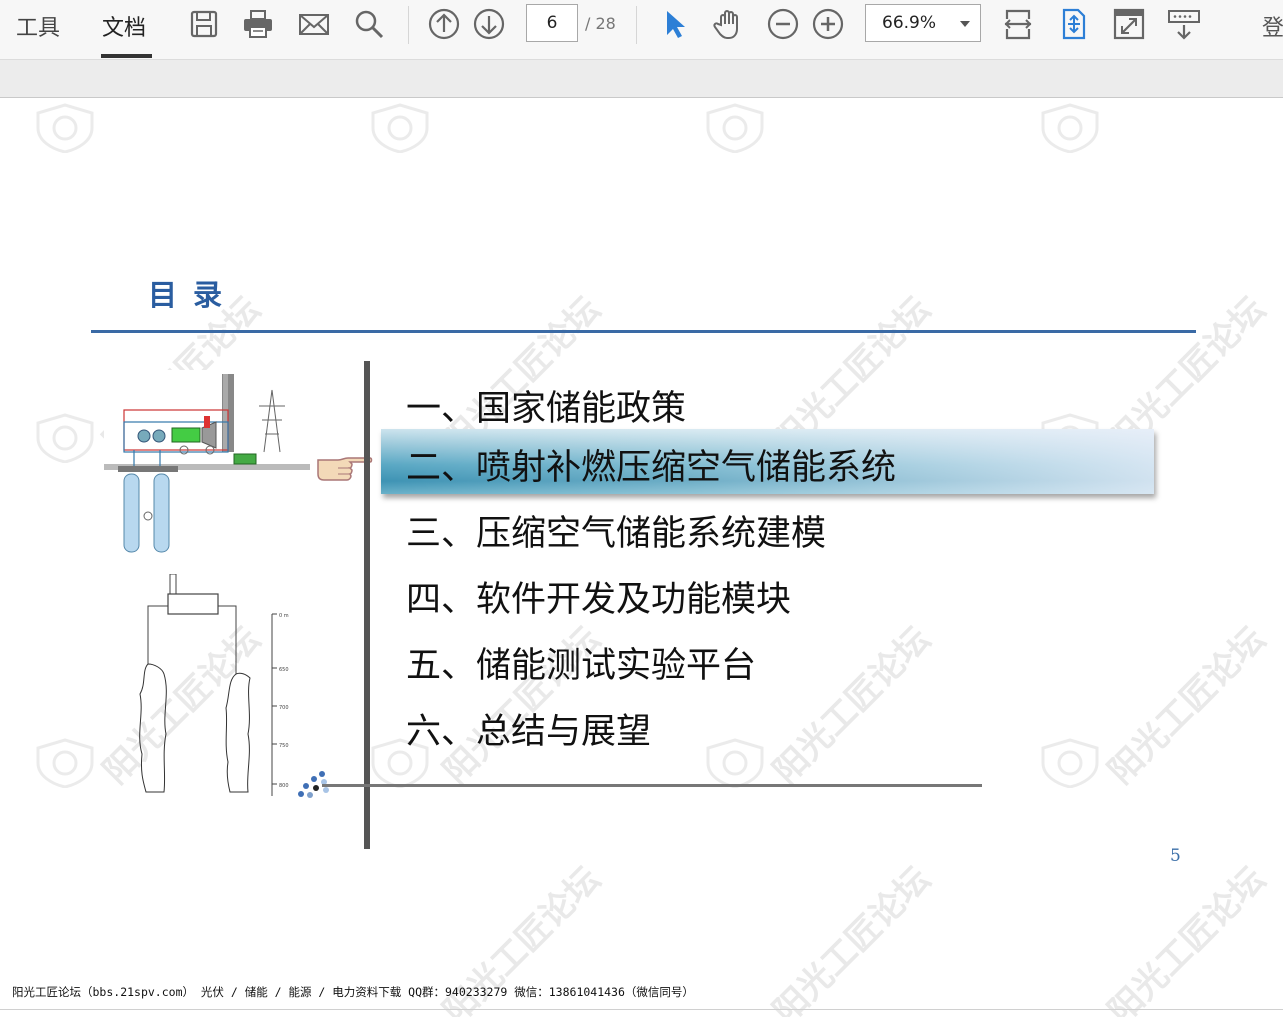 This screenshot has height=1017, width=1283. I want to click on page-total: / 28, so click(600, 23).